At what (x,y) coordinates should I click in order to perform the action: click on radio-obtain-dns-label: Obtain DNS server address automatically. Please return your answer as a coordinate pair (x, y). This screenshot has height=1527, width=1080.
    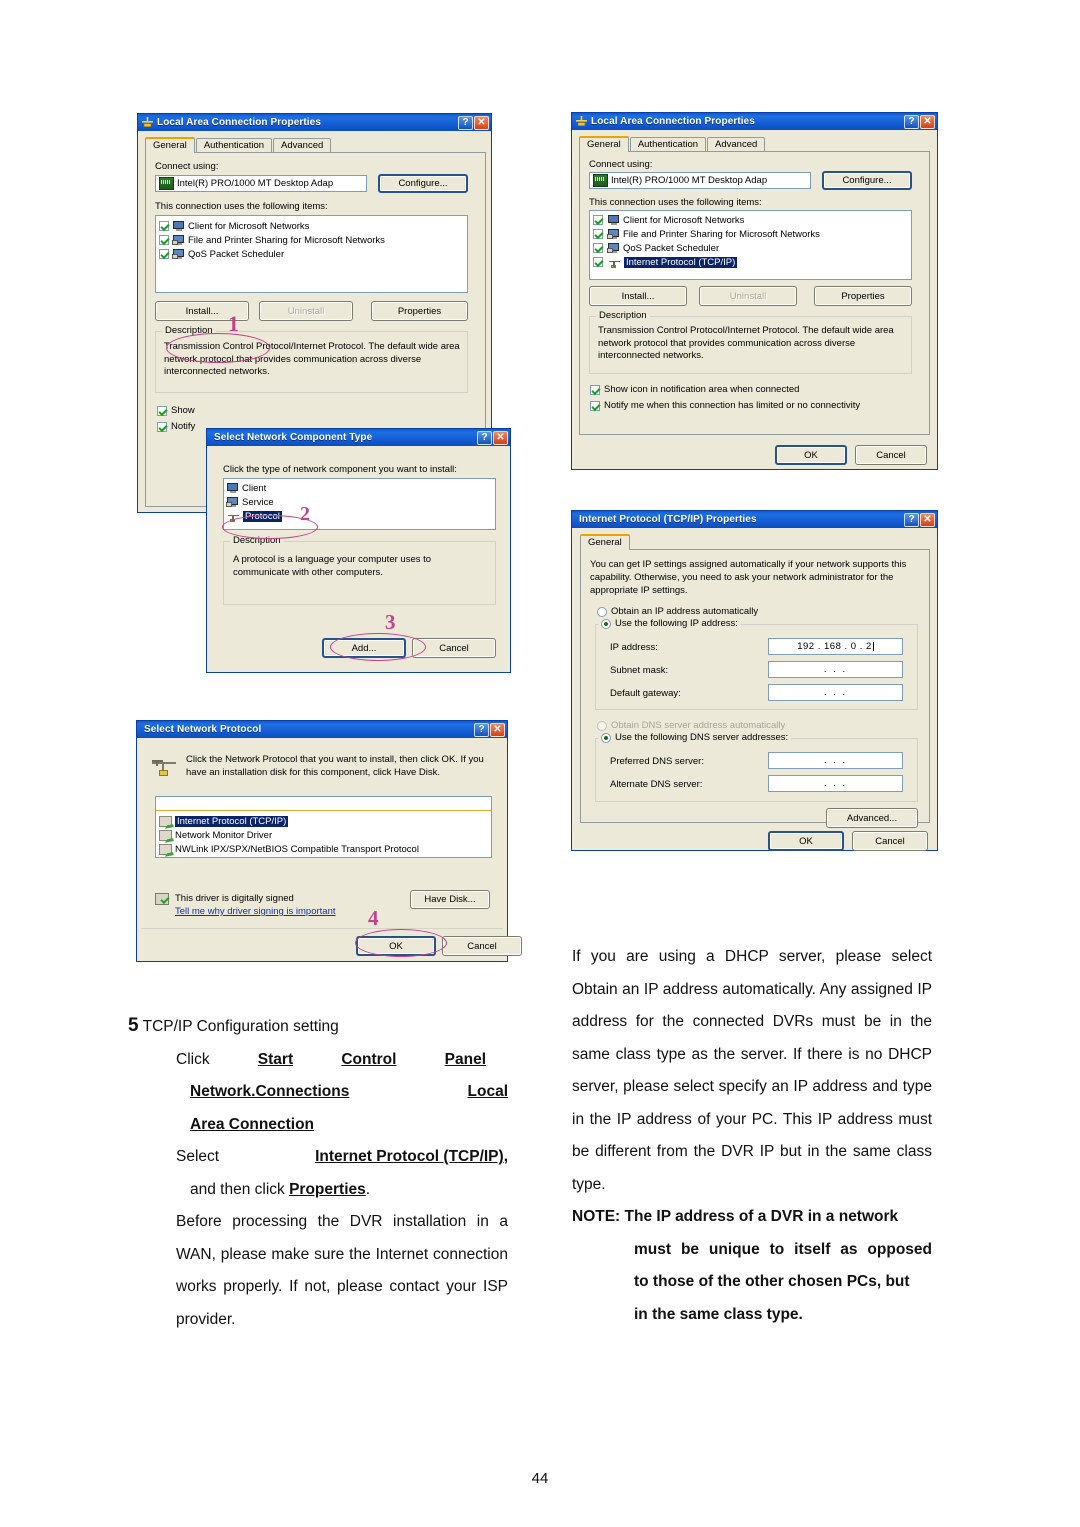
    Looking at the image, I should click on (698, 725).